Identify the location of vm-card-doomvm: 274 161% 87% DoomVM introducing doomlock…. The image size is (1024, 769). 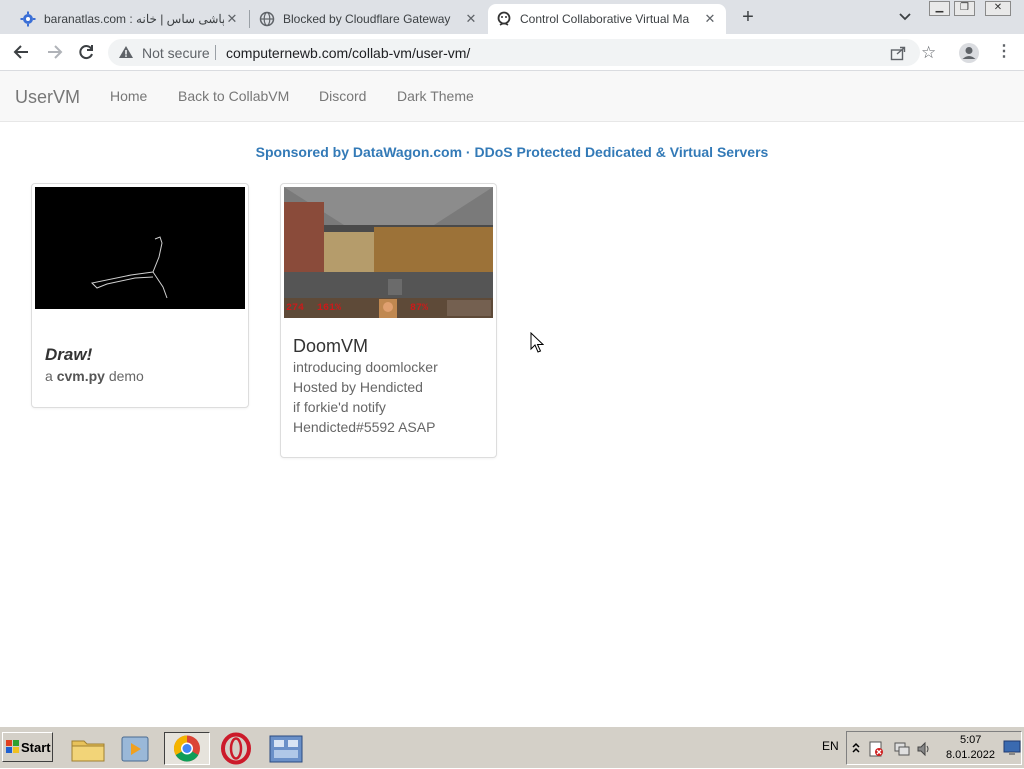
(388, 320).